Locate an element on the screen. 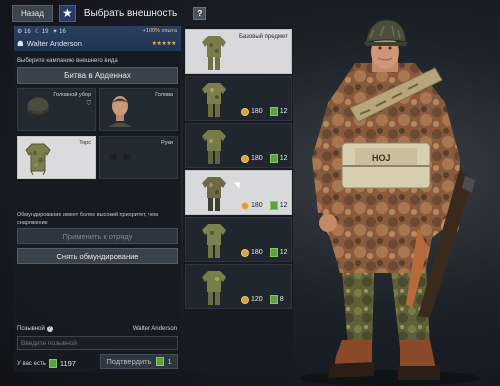 The height and width of the screenshot is (386, 500). hands-icon is located at coordinates (120, 157).